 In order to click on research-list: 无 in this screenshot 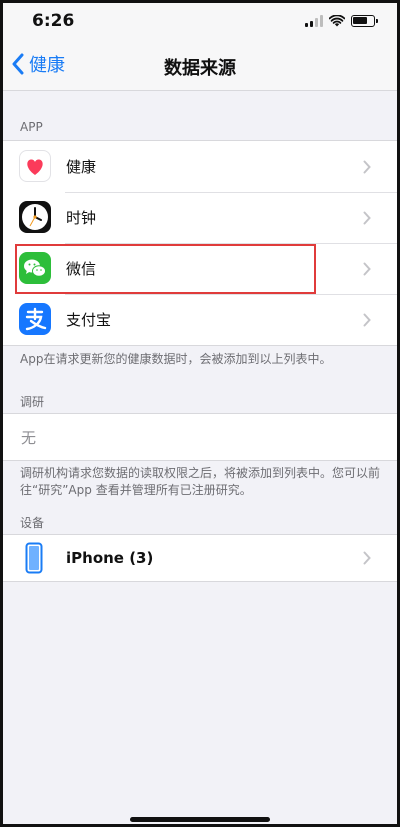, I will do `click(200, 437)`.